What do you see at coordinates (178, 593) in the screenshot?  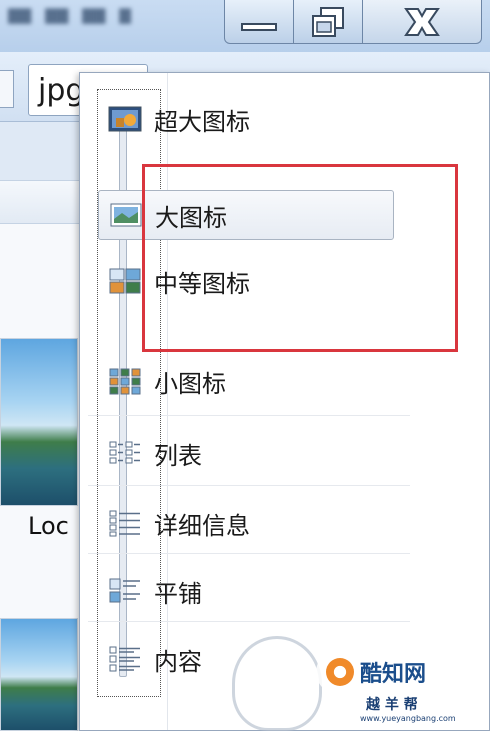 I see `menu-item-label: 平铺` at bounding box center [178, 593].